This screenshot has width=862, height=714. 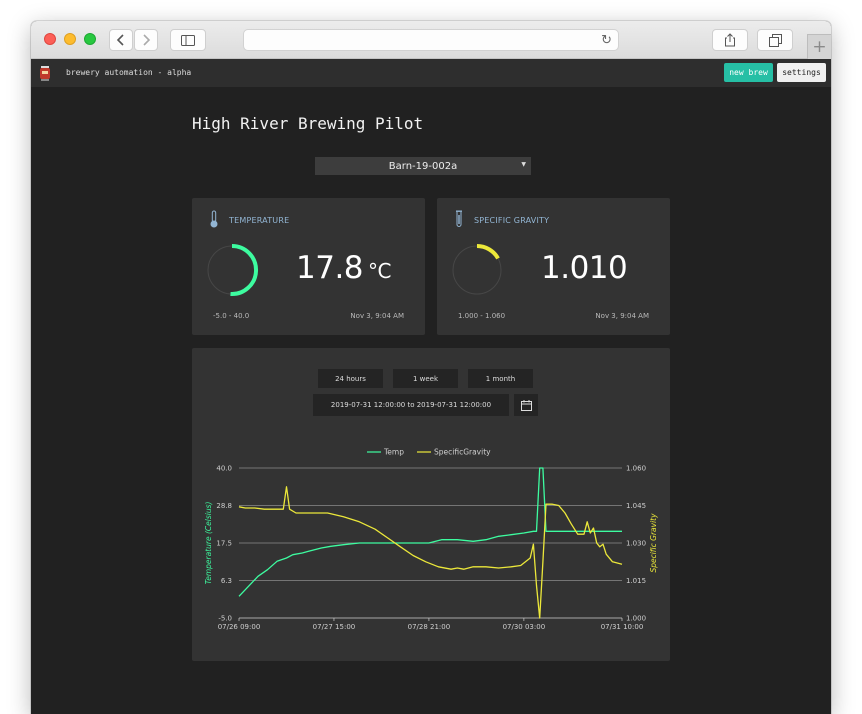 What do you see at coordinates (50, 39) in the screenshot?
I see `close-window-button` at bounding box center [50, 39].